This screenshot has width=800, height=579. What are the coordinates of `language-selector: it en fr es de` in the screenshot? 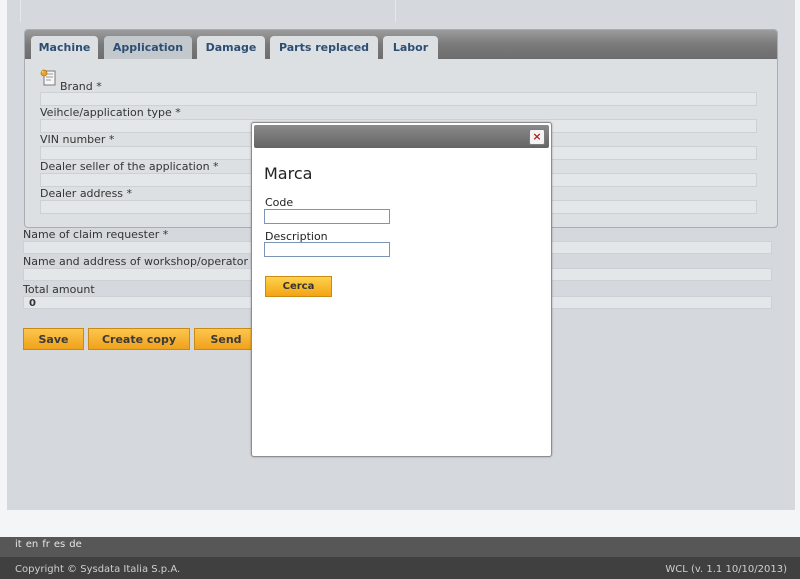 It's located at (50, 544).